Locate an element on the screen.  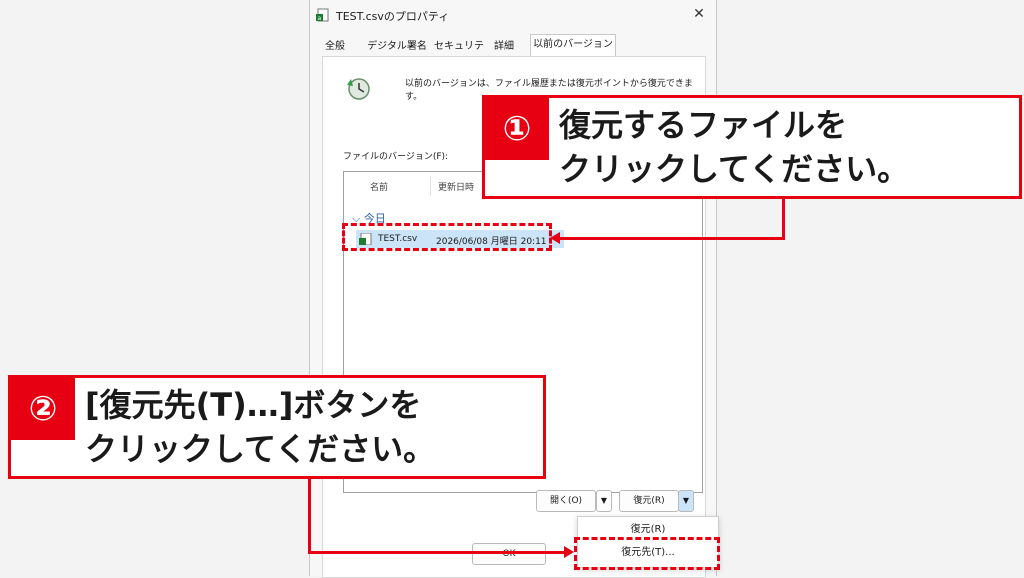
tab-previous-versions: 以前のバージョン is located at coordinates (573, 45).